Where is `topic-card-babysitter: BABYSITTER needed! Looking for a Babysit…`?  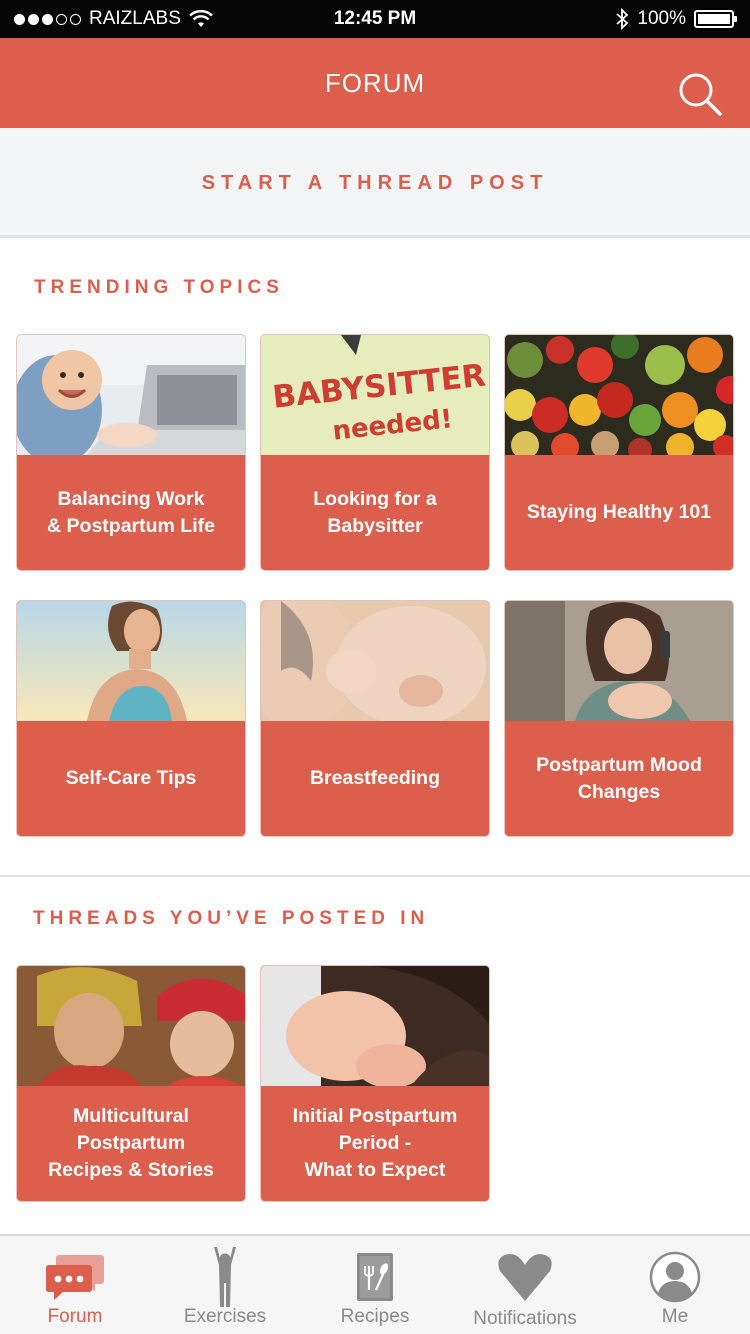 topic-card-babysitter: BABYSITTER needed! Looking for a Babysit… is located at coordinates (375, 452).